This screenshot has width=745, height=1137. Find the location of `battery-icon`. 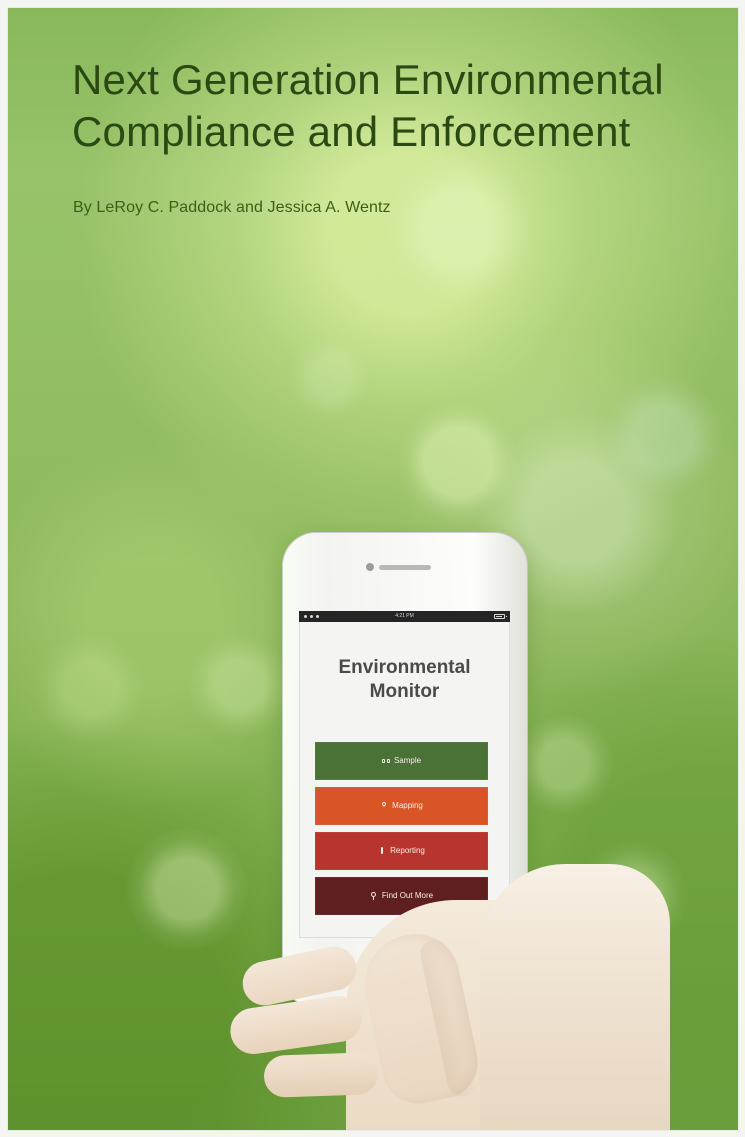

battery-icon is located at coordinates (500, 616).